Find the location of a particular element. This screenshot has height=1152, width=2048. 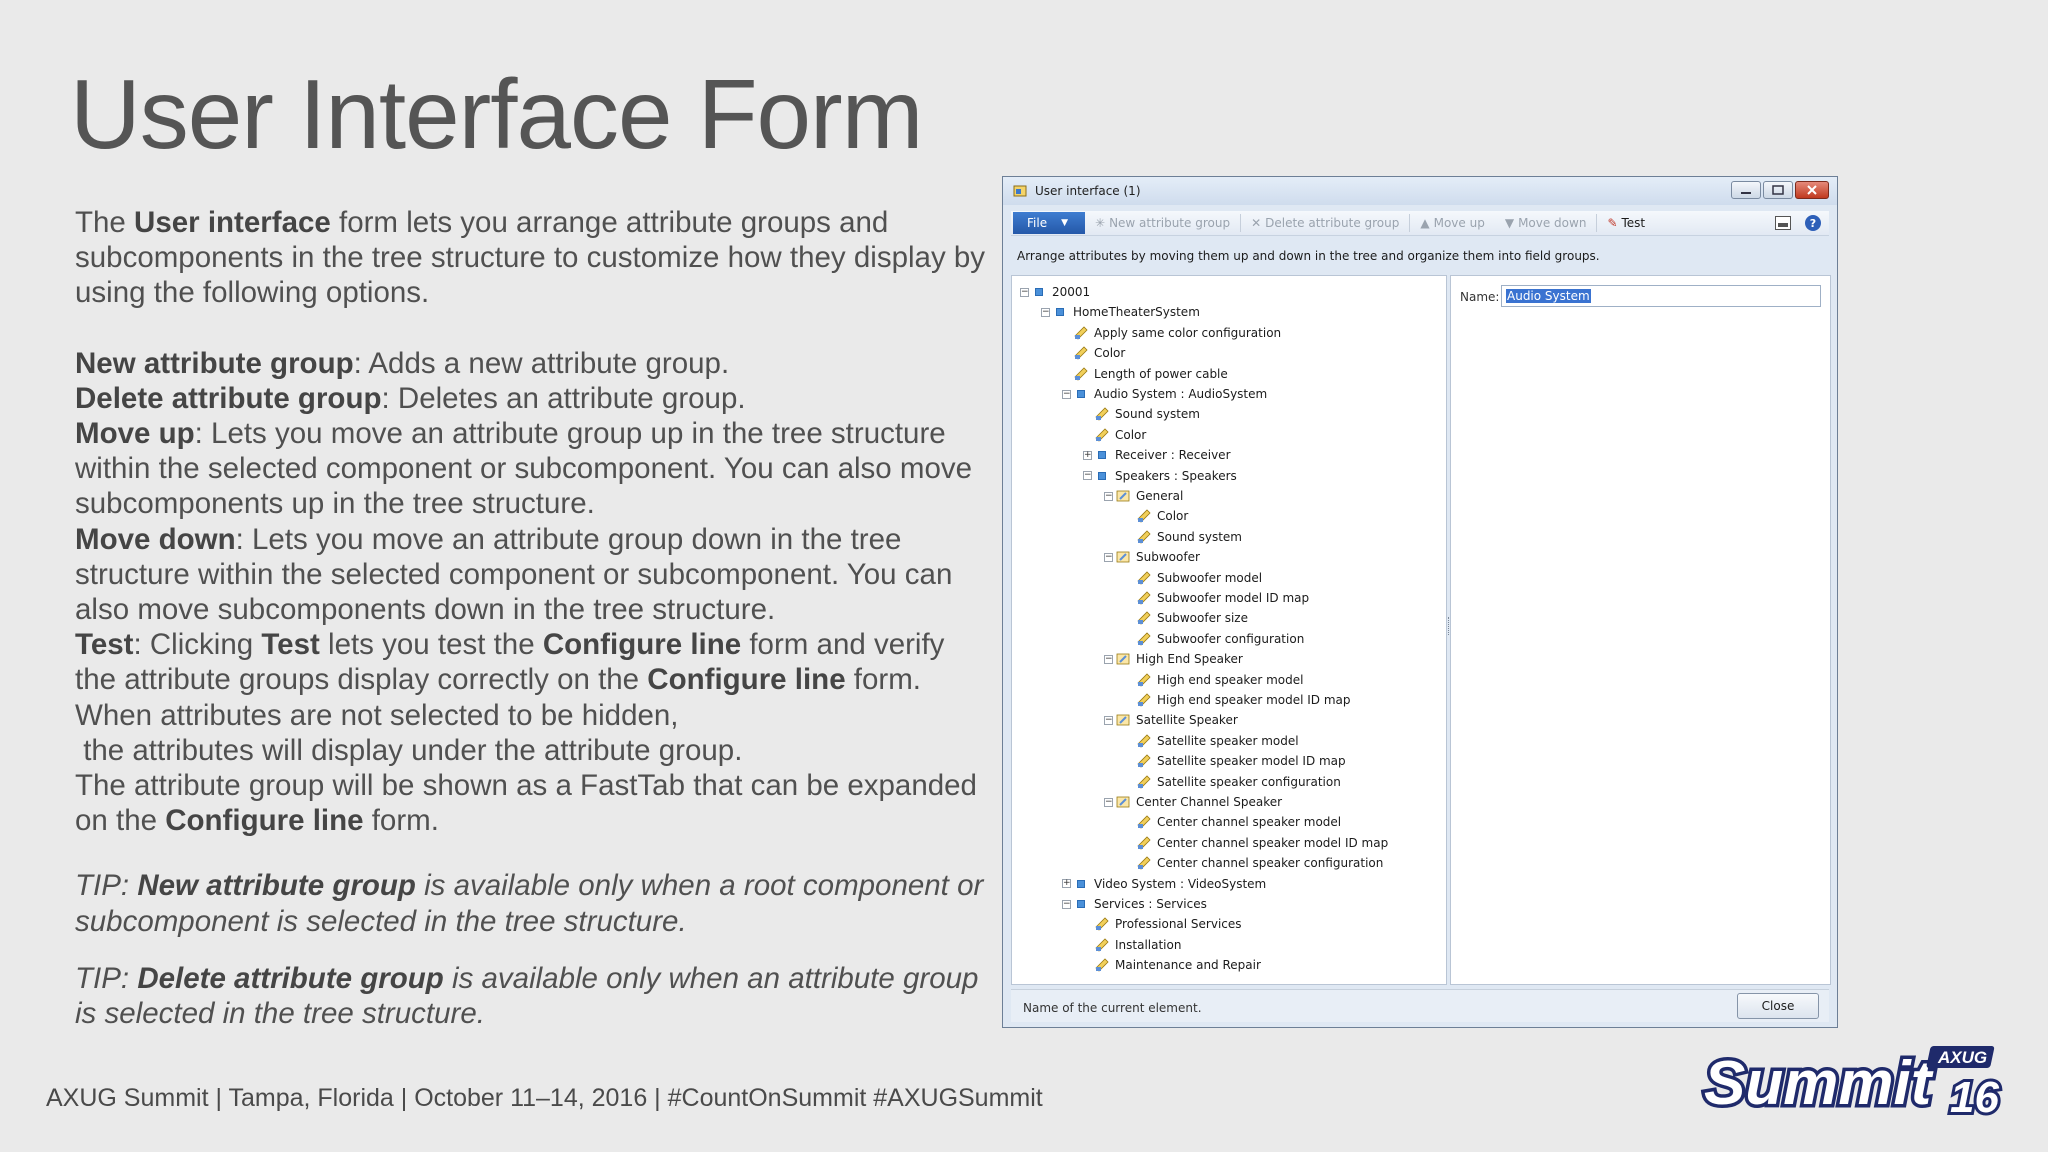

attribute-group-icon is located at coordinates (1123, 659).